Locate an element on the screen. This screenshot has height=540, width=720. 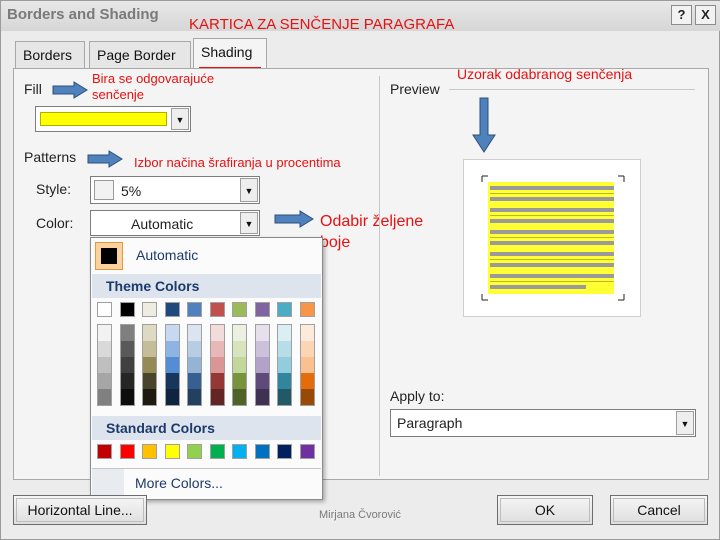
panel-divider is located at coordinates (379, 276).